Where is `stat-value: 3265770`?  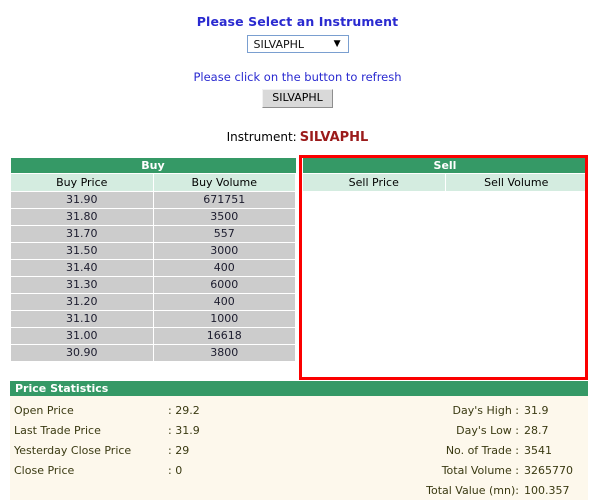 stat-value: 3265770 is located at coordinates (548, 470).